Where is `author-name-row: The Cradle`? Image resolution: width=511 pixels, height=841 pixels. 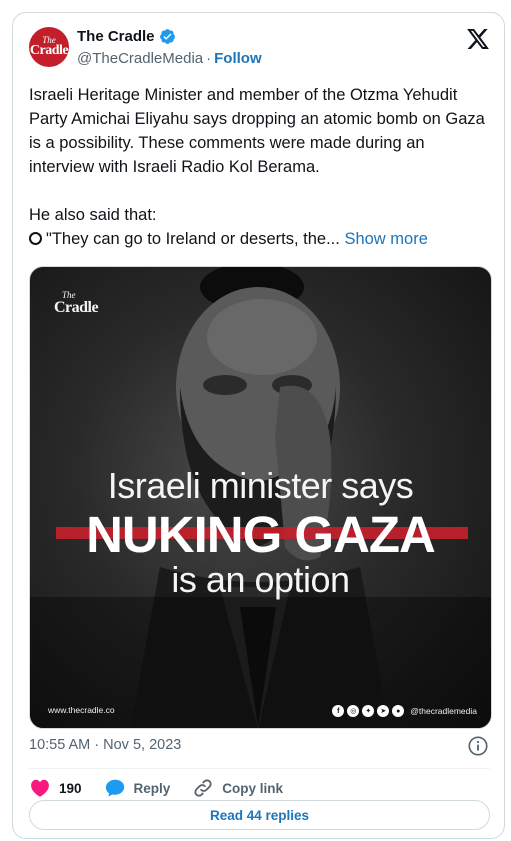 author-name-row: The Cradle is located at coordinates (126, 36).